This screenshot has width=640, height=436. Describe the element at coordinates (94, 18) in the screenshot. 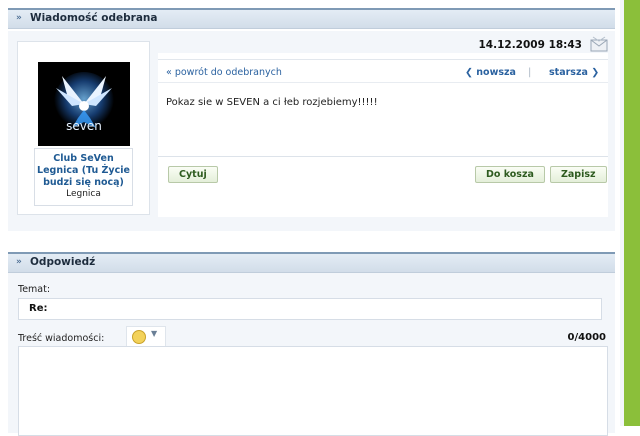

I see `received-panel-title: Wiadomość odebrana` at that location.